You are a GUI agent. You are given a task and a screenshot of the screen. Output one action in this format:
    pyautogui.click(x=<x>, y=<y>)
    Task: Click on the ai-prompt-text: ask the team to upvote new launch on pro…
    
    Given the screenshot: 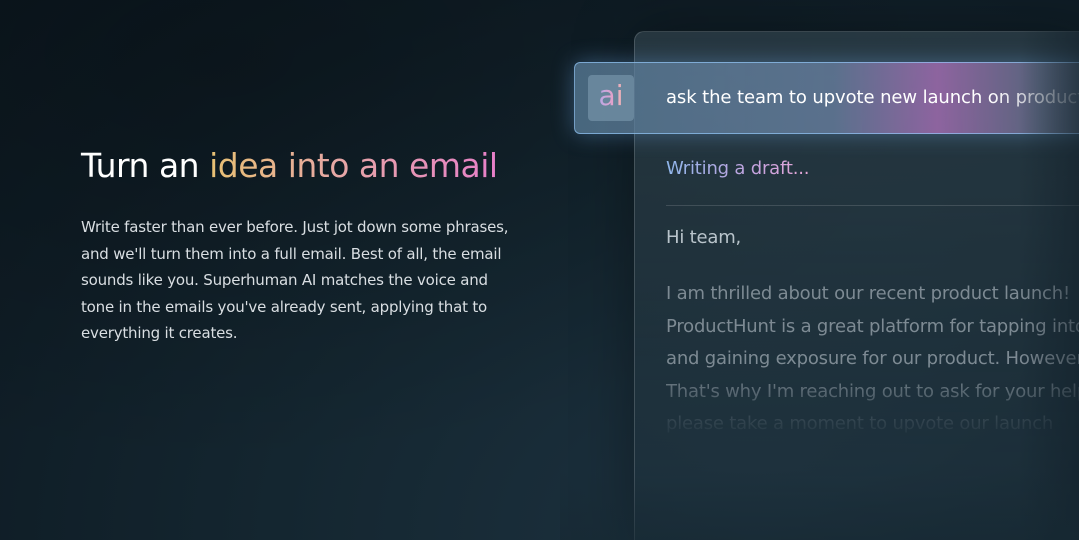 What is the action you would take?
    pyautogui.click(x=872, y=97)
    